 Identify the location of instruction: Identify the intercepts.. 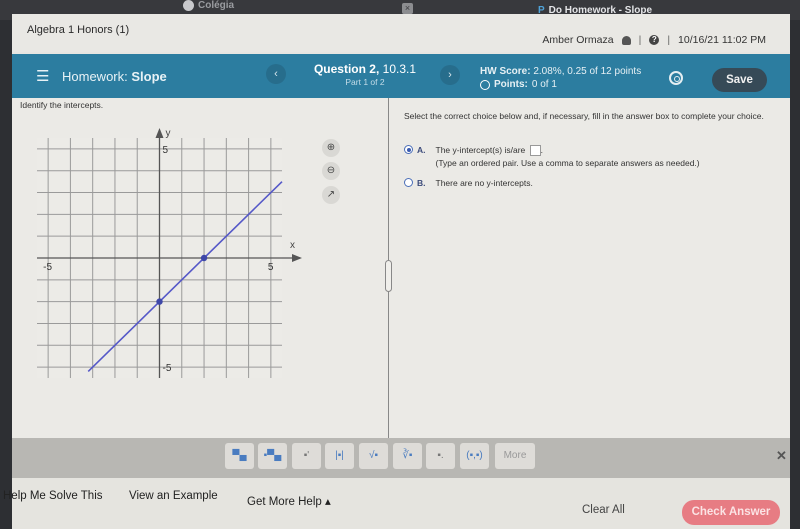
(62, 105).